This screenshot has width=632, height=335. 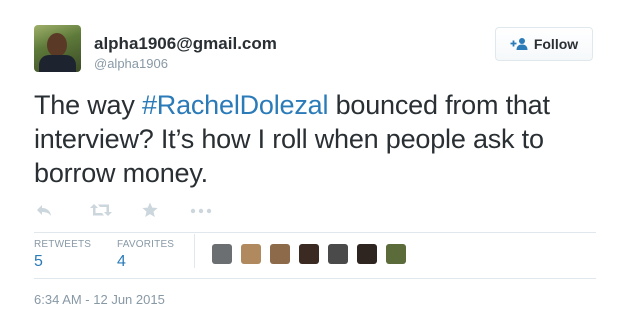 I want to click on avatar-head, so click(x=57, y=45).